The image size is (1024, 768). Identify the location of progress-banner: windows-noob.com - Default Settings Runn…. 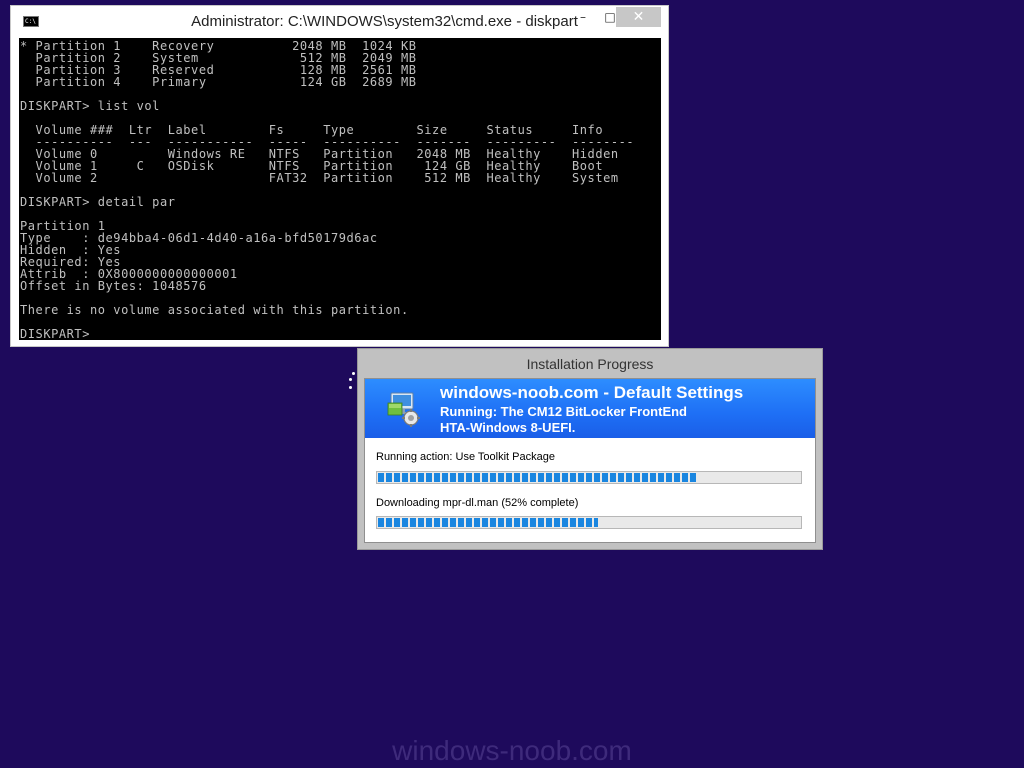
(590, 408).